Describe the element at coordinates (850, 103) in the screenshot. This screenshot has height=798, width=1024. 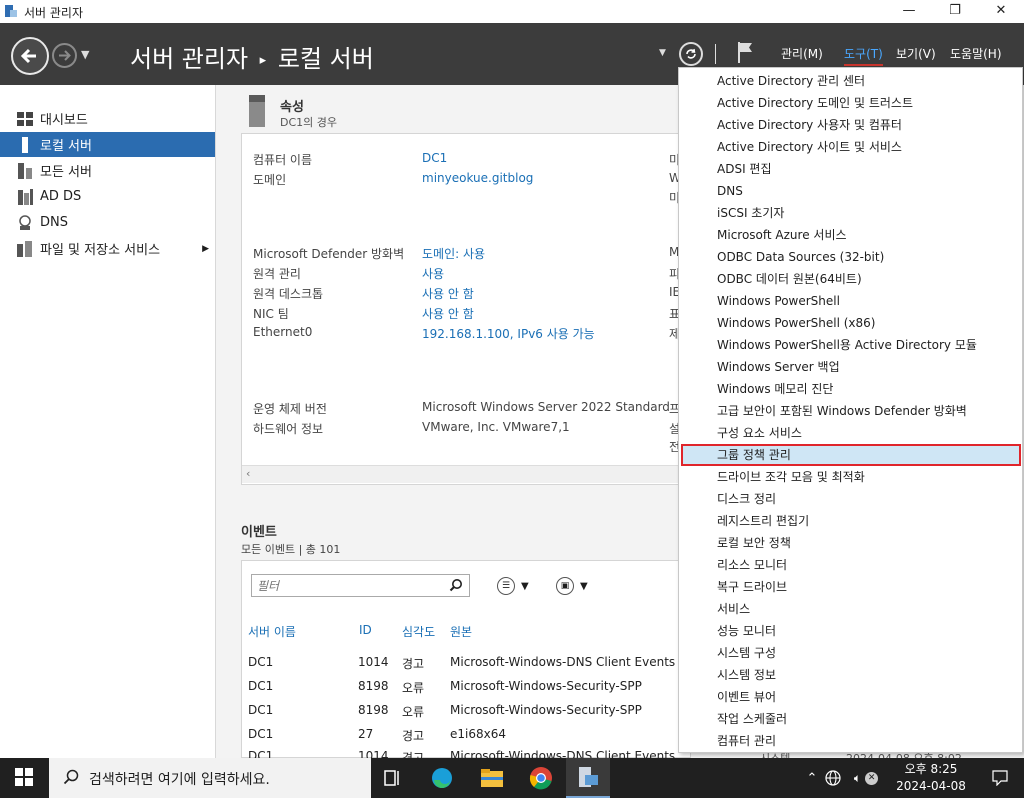
I see `tools-menu-item: Active Directory 도메인 및 트러스트` at that location.